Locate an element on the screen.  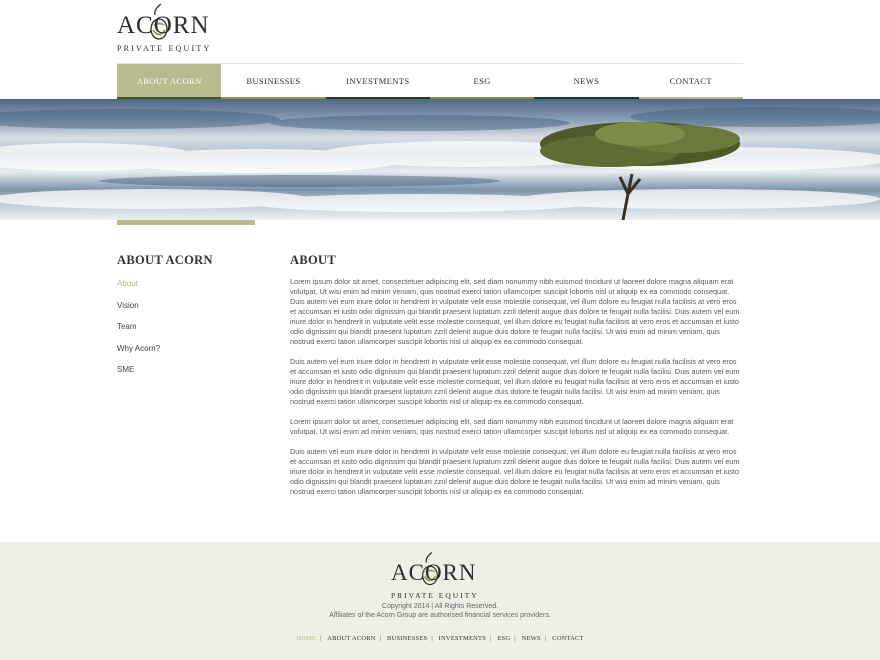
nav-item-businesses: BUSINESSES is located at coordinates (273, 82).